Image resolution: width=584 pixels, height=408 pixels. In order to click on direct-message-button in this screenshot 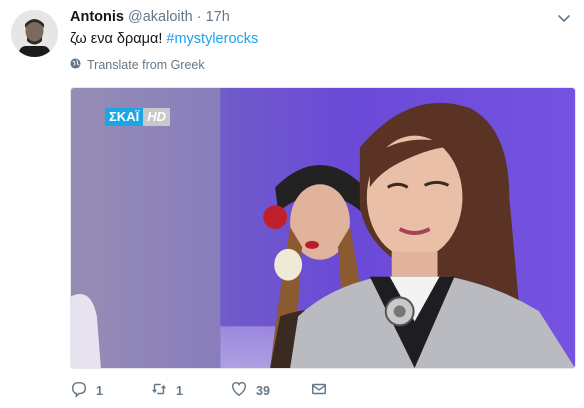, I will do `click(330, 390)`.